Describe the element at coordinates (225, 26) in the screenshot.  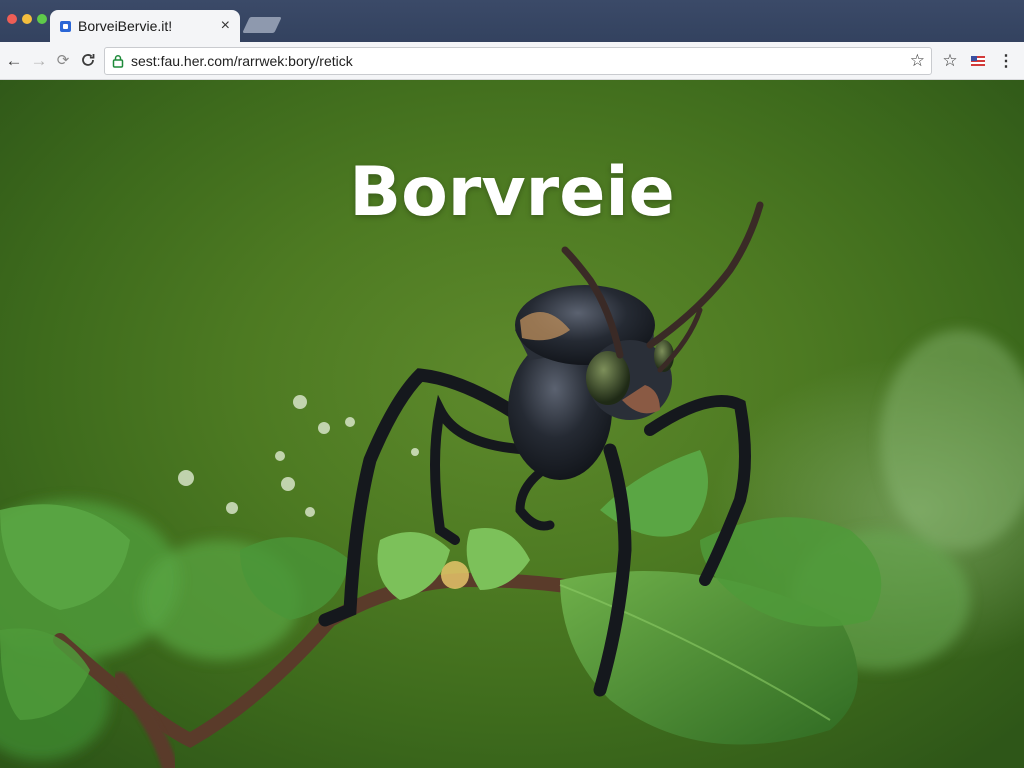
I see `tab-close-icon: ×` at that location.